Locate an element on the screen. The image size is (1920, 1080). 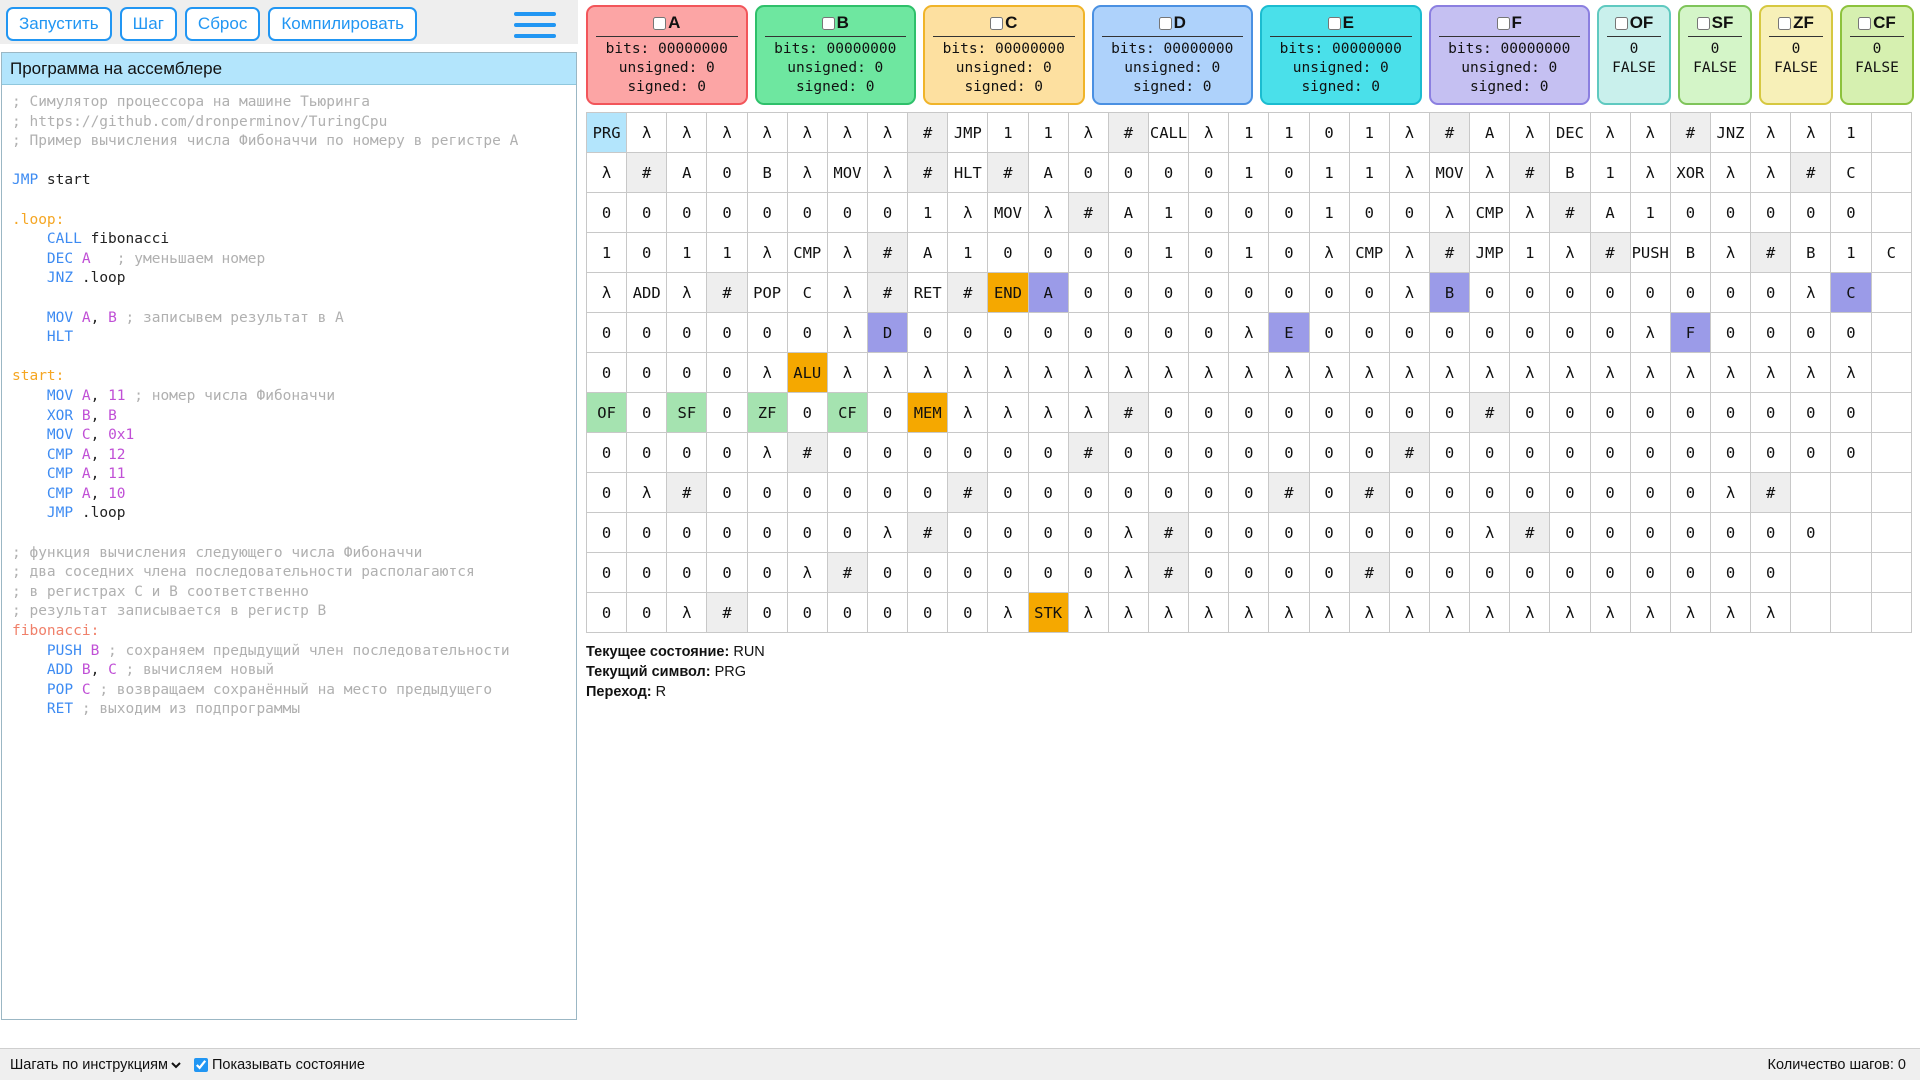
tape-cell: CMP is located at coordinates (1490, 212).